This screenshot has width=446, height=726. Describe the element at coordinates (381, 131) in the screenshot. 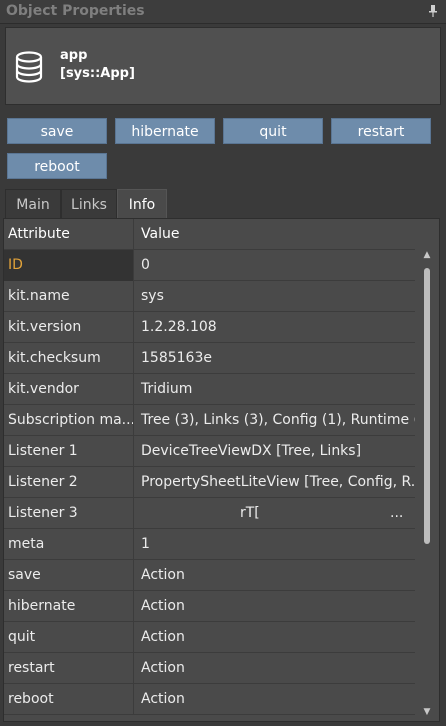

I see `restart-button: restart` at that location.